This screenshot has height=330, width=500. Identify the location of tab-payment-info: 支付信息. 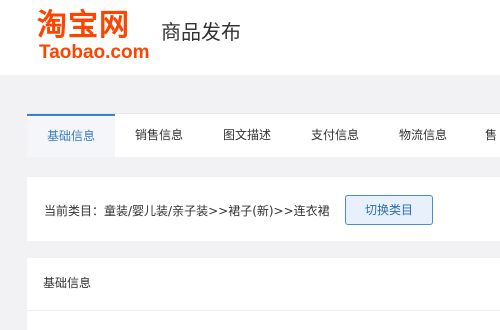
(335, 135).